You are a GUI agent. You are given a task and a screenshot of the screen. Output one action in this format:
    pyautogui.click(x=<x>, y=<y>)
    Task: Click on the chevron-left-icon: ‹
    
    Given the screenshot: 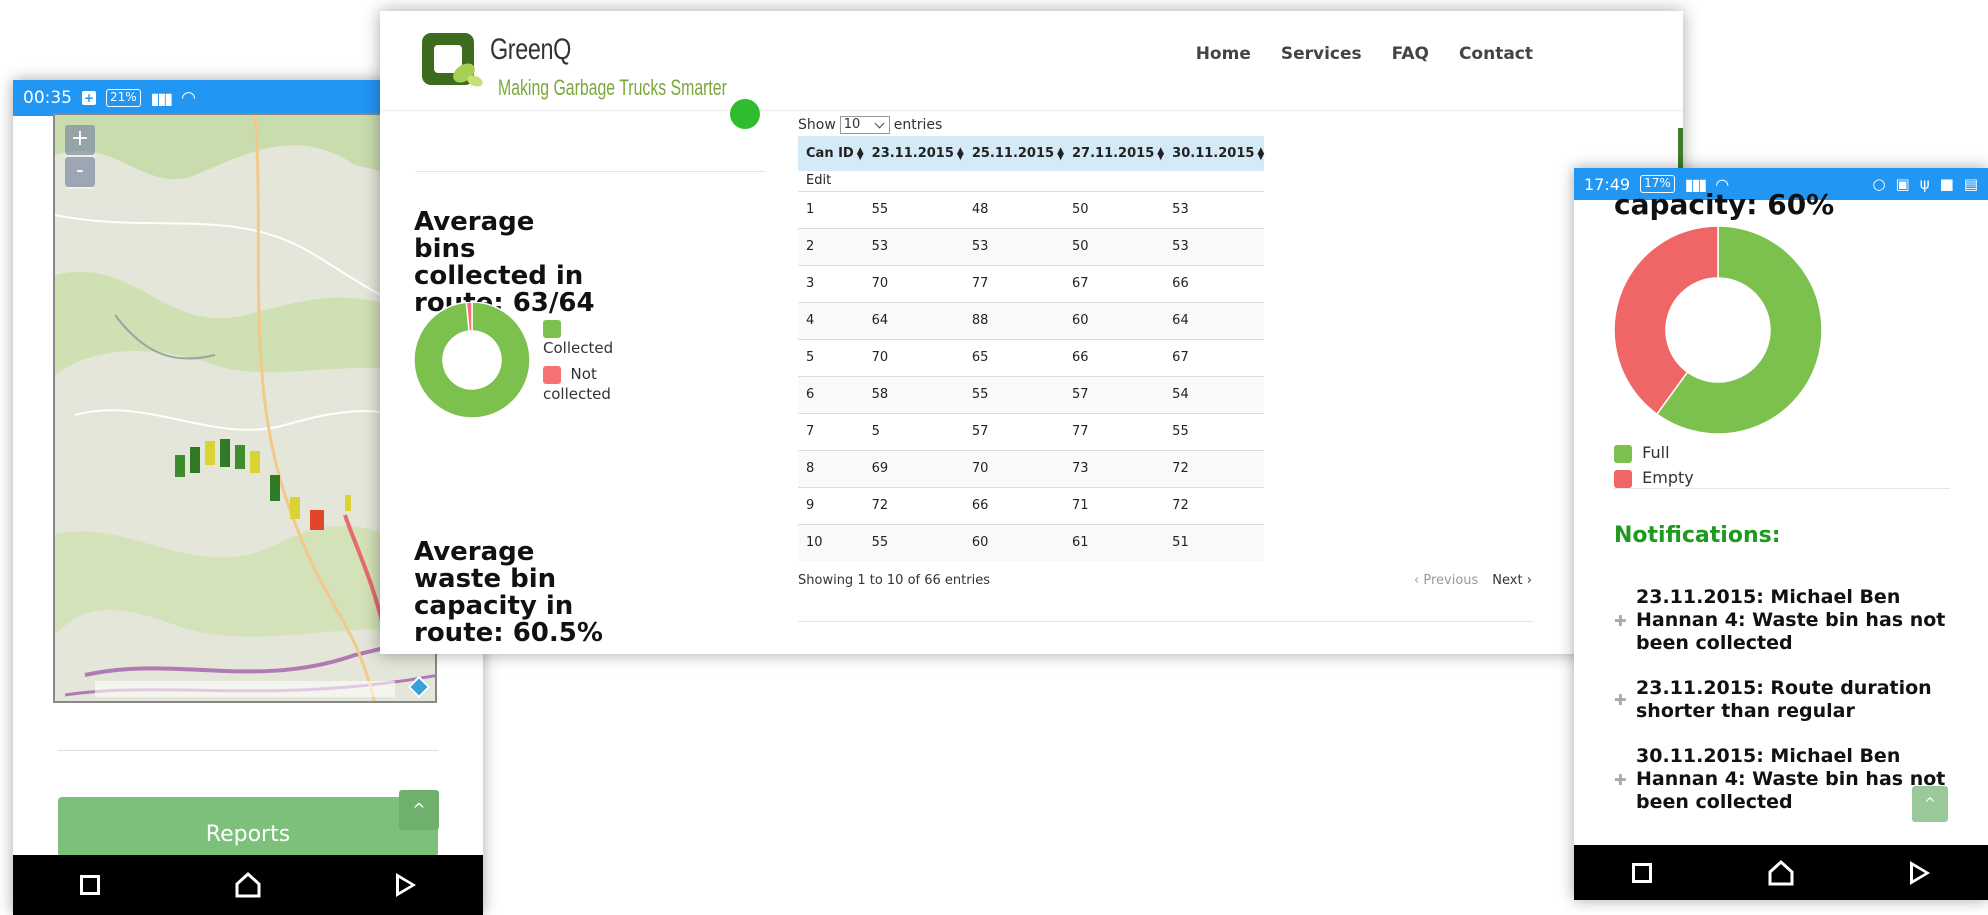 What is the action you would take?
    pyautogui.click(x=1417, y=580)
    